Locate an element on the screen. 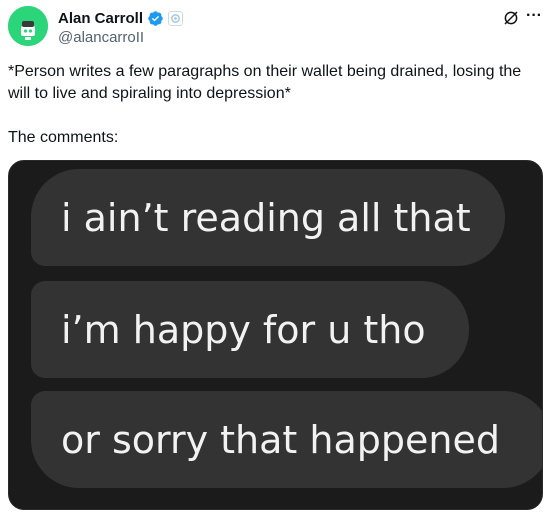 This screenshot has height=518, width=550. more-options-icon: ··· is located at coordinates (534, 16).